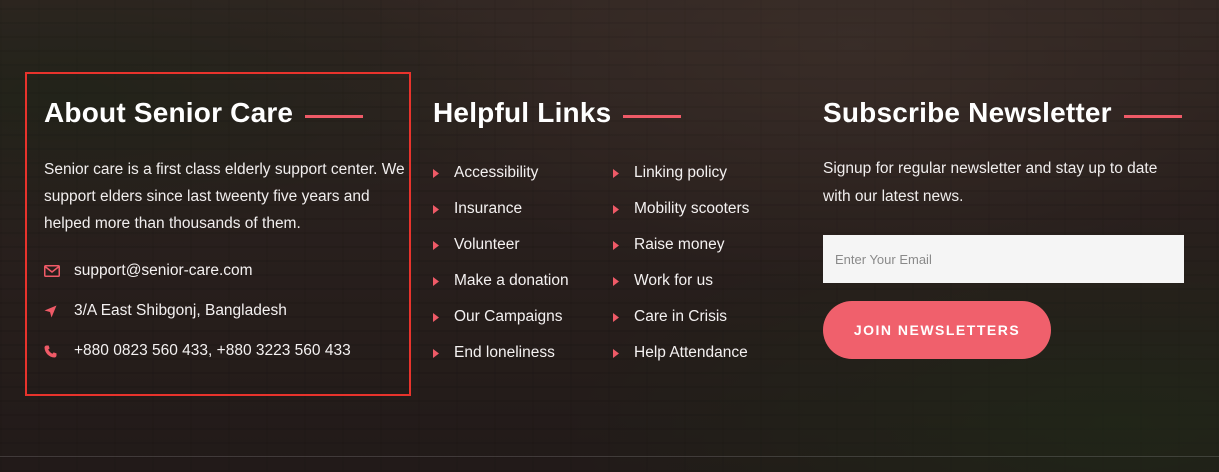  Describe the element at coordinates (511, 281) in the screenshot. I see `link-label: Make a donation` at that location.